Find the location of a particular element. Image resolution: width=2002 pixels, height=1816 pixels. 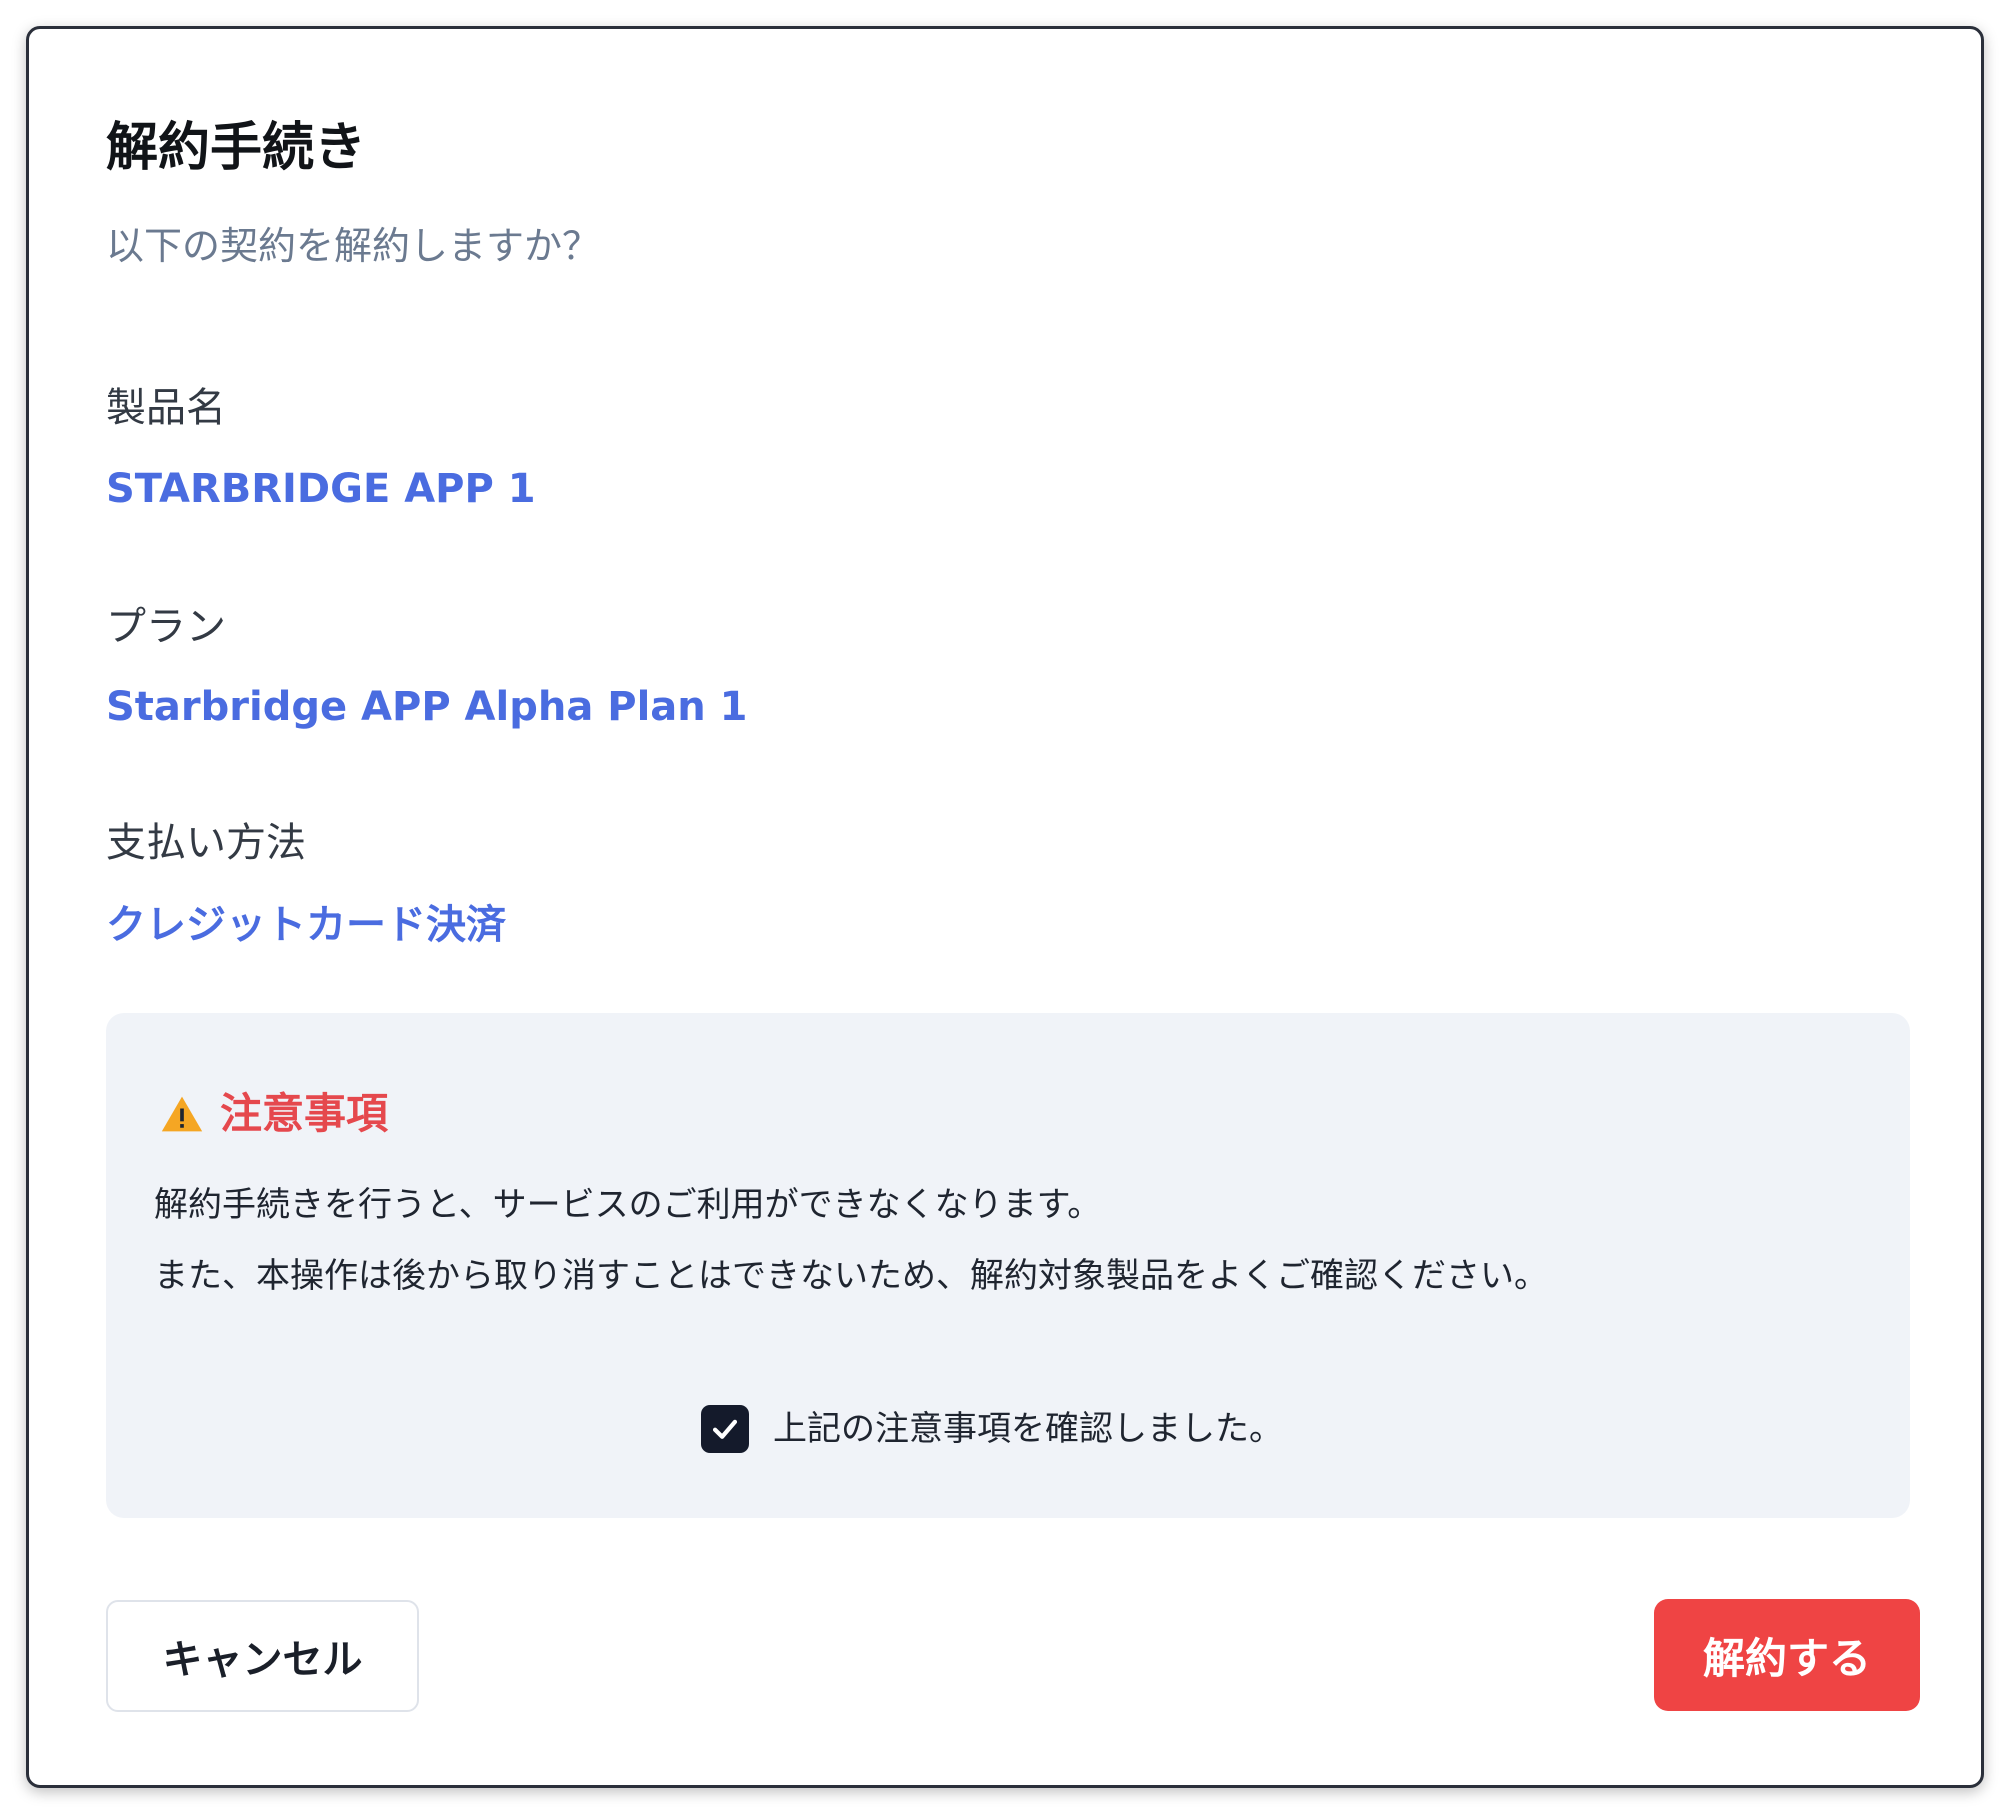

payment-method-label: 支払い方法 is located at coordinates (206, 843).